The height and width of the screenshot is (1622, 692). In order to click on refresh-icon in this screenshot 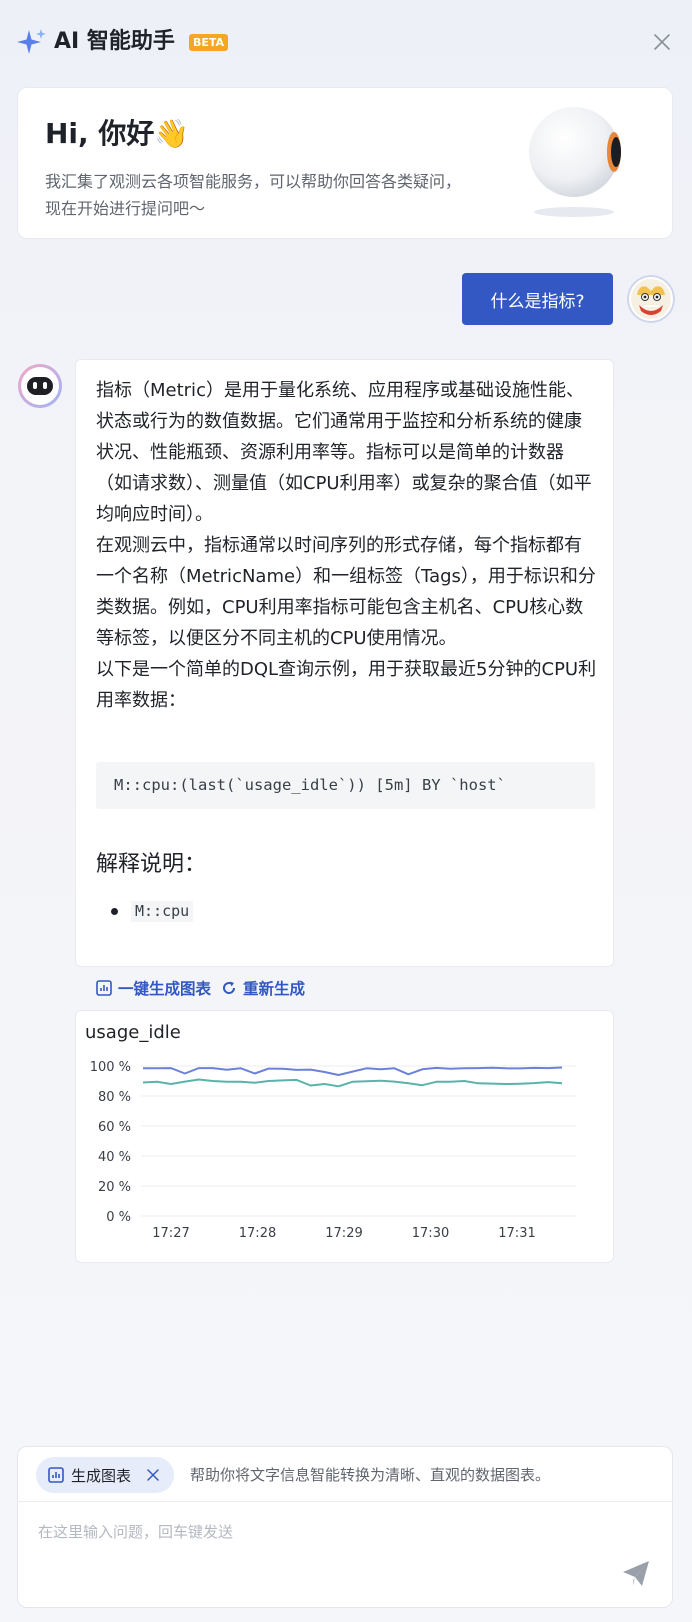, I will do `click(229, 987)`.